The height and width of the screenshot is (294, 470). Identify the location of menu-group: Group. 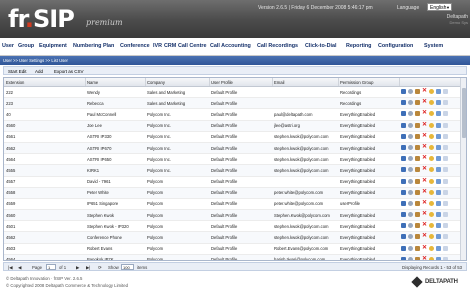
(26, 46).